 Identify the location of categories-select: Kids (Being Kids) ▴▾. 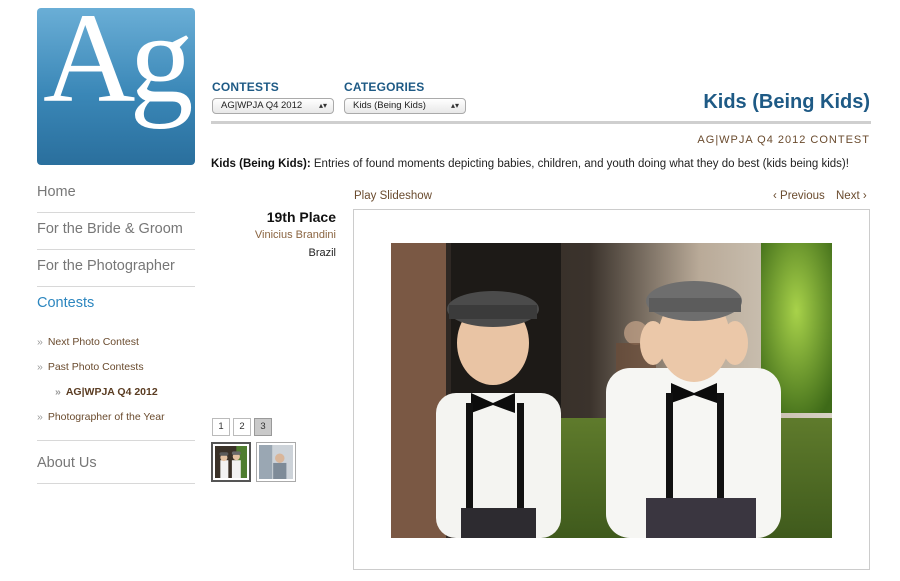
(405, 106).